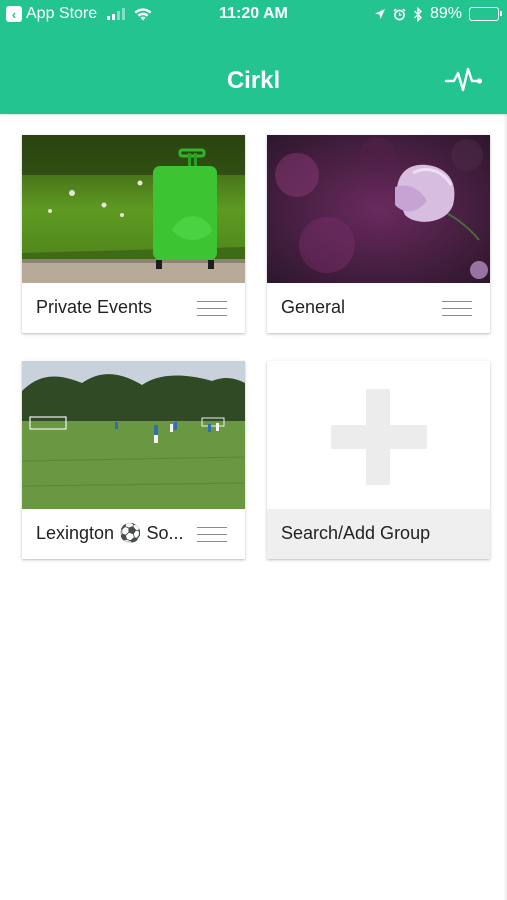 The width and height of the screenshot is (507, 900). What do you see at coordinates (356, 533) in the screenshot?
I see `add-group-label: Search/Add Group` at bounding box center [356, 533].